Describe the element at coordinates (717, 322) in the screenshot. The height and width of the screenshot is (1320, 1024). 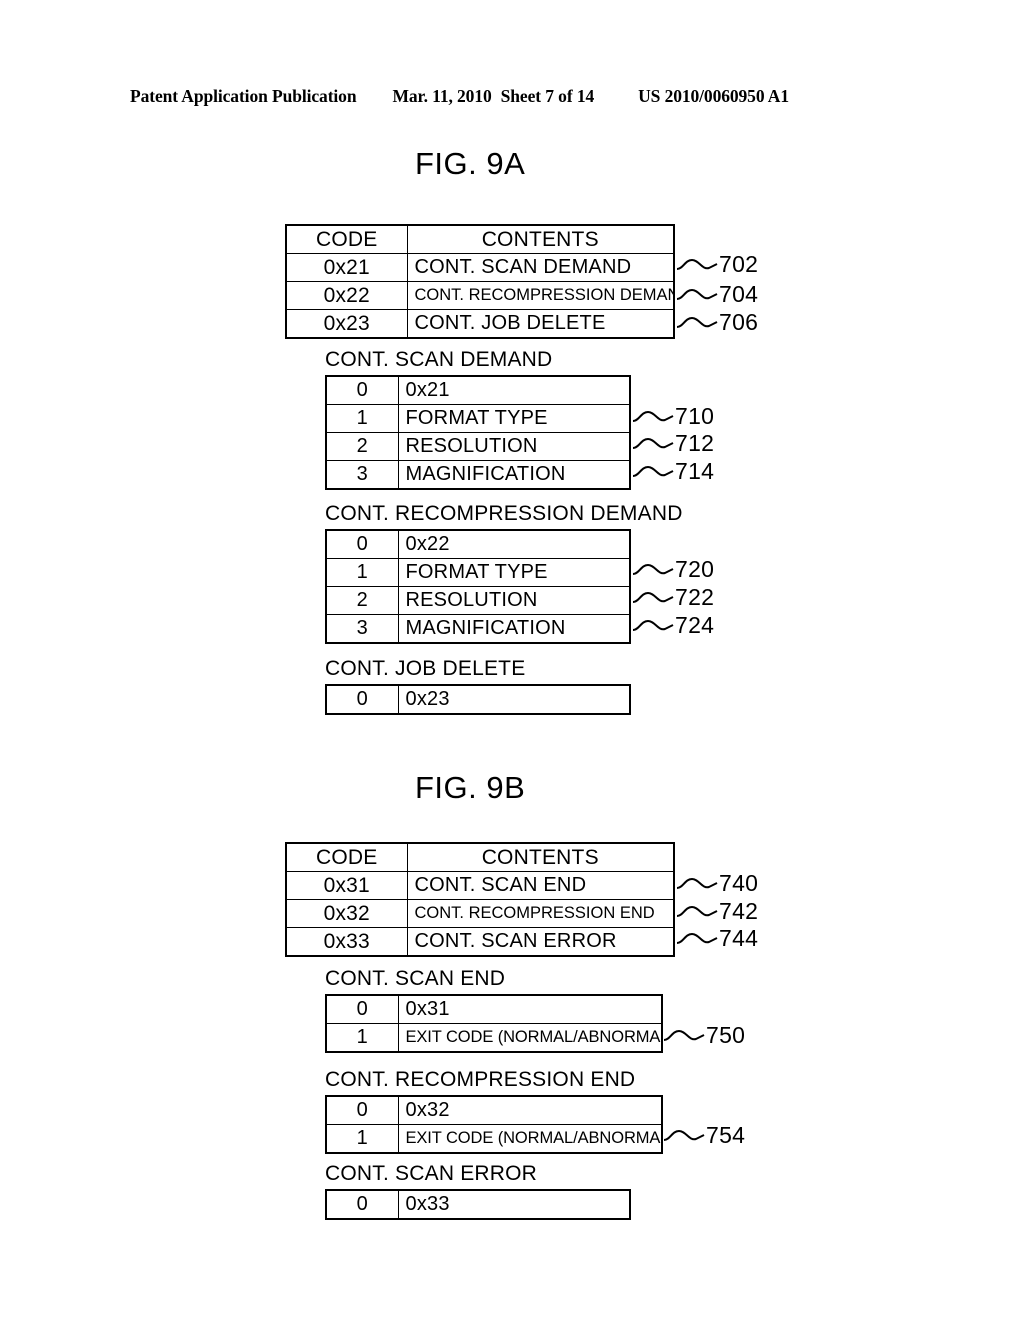
I see `reference-callout-706: 706` at that location.